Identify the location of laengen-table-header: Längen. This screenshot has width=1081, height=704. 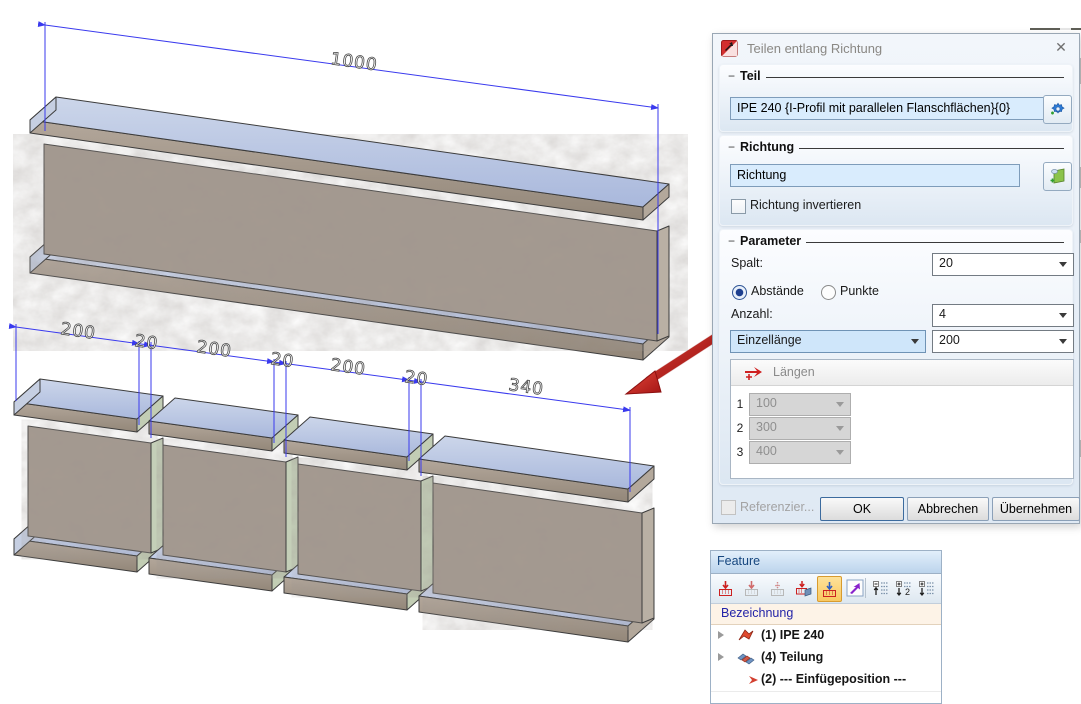
(902, 373).